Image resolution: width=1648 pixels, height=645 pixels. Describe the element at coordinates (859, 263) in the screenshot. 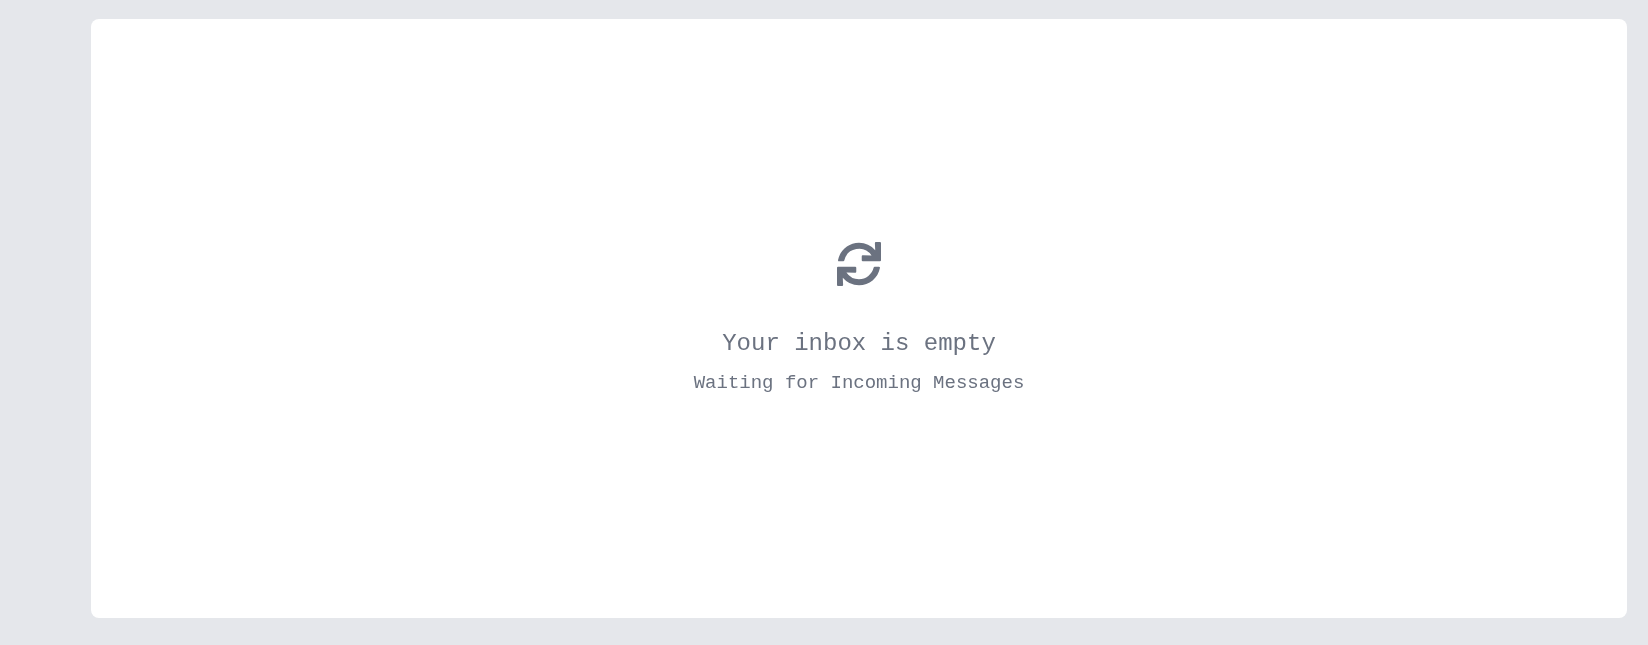

I see `refresh-icon` at that location.